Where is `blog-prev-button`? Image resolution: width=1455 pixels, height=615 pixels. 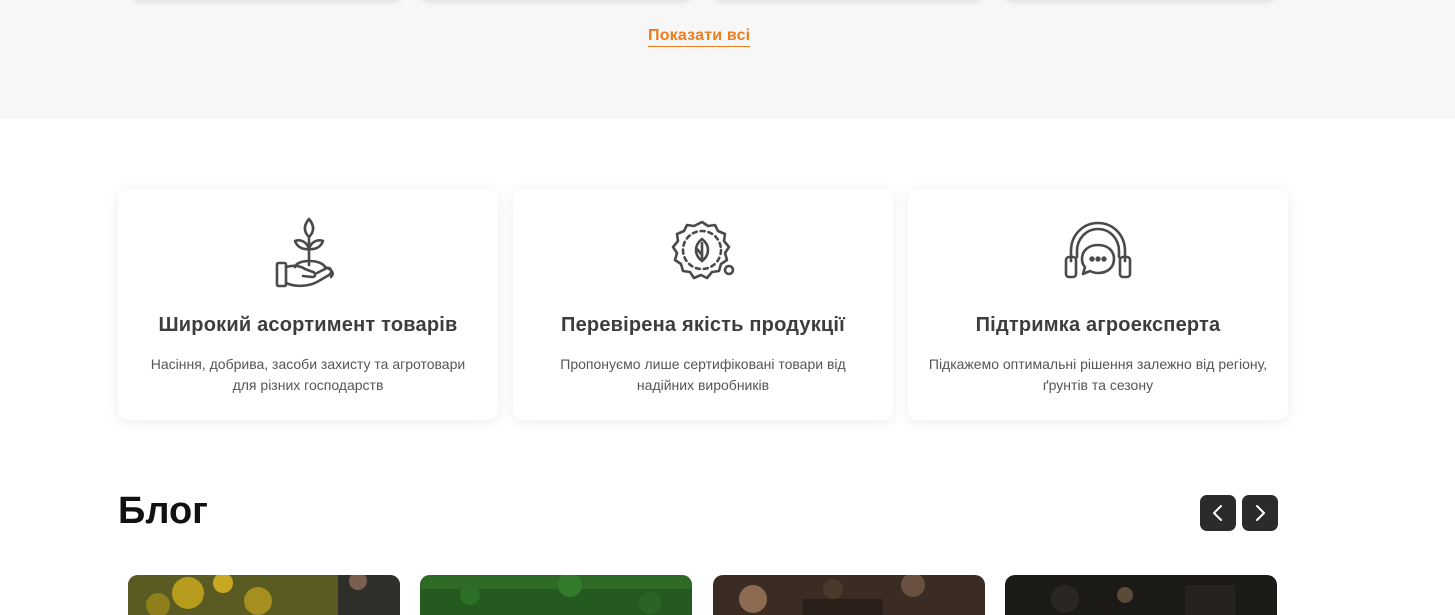 blog-prev-button is located at coordinates (1218, 513).